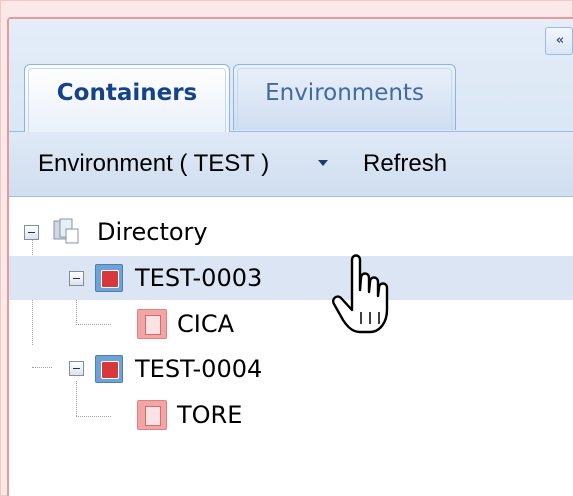 This screenshot has height=496, width=573. What do you see at coordinates (405, 163) in the screenshot?
I see `refresh-button: Refresh` at bounding box center [405, 163].